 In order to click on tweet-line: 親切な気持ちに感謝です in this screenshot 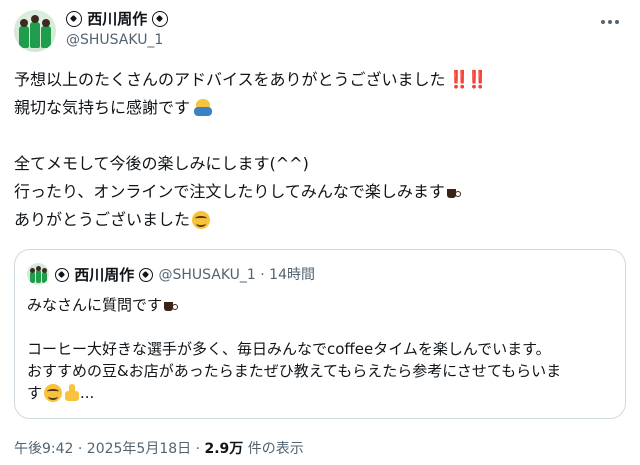, I will do `click(320, 108)`.